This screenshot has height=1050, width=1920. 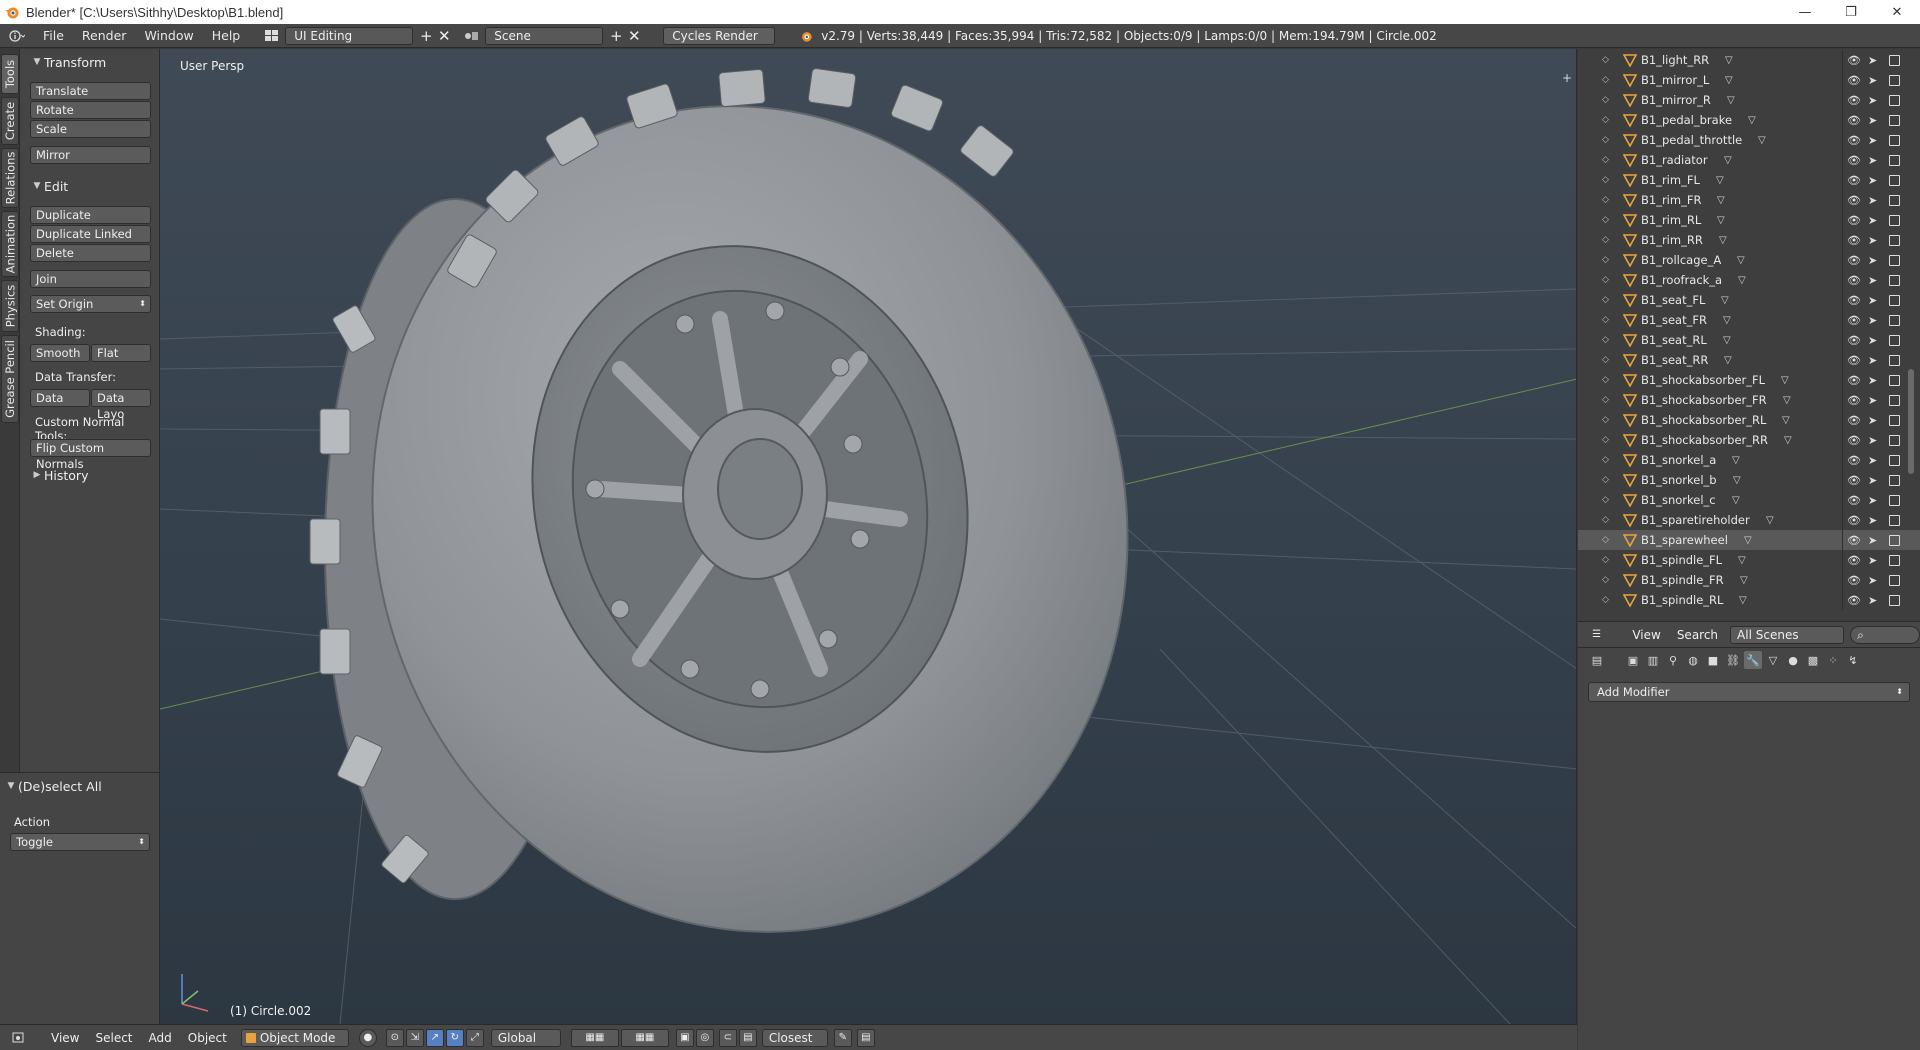 I want to click on scene-icon, so click(x=472, y=36).